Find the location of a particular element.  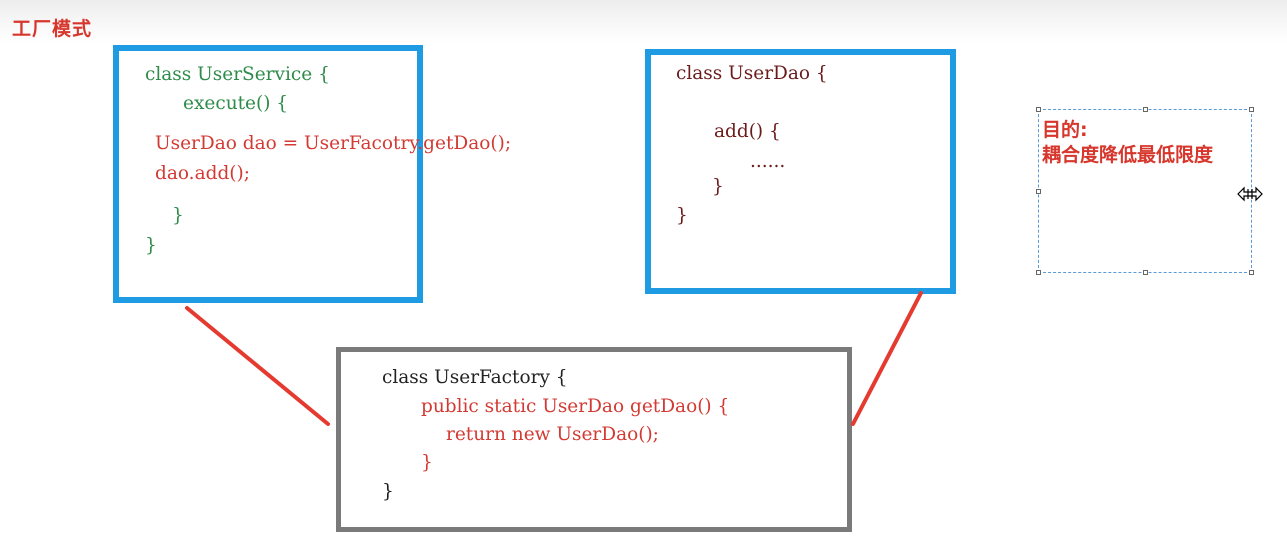

resize-handle-middle-left is located at coordinates (1038, 191).